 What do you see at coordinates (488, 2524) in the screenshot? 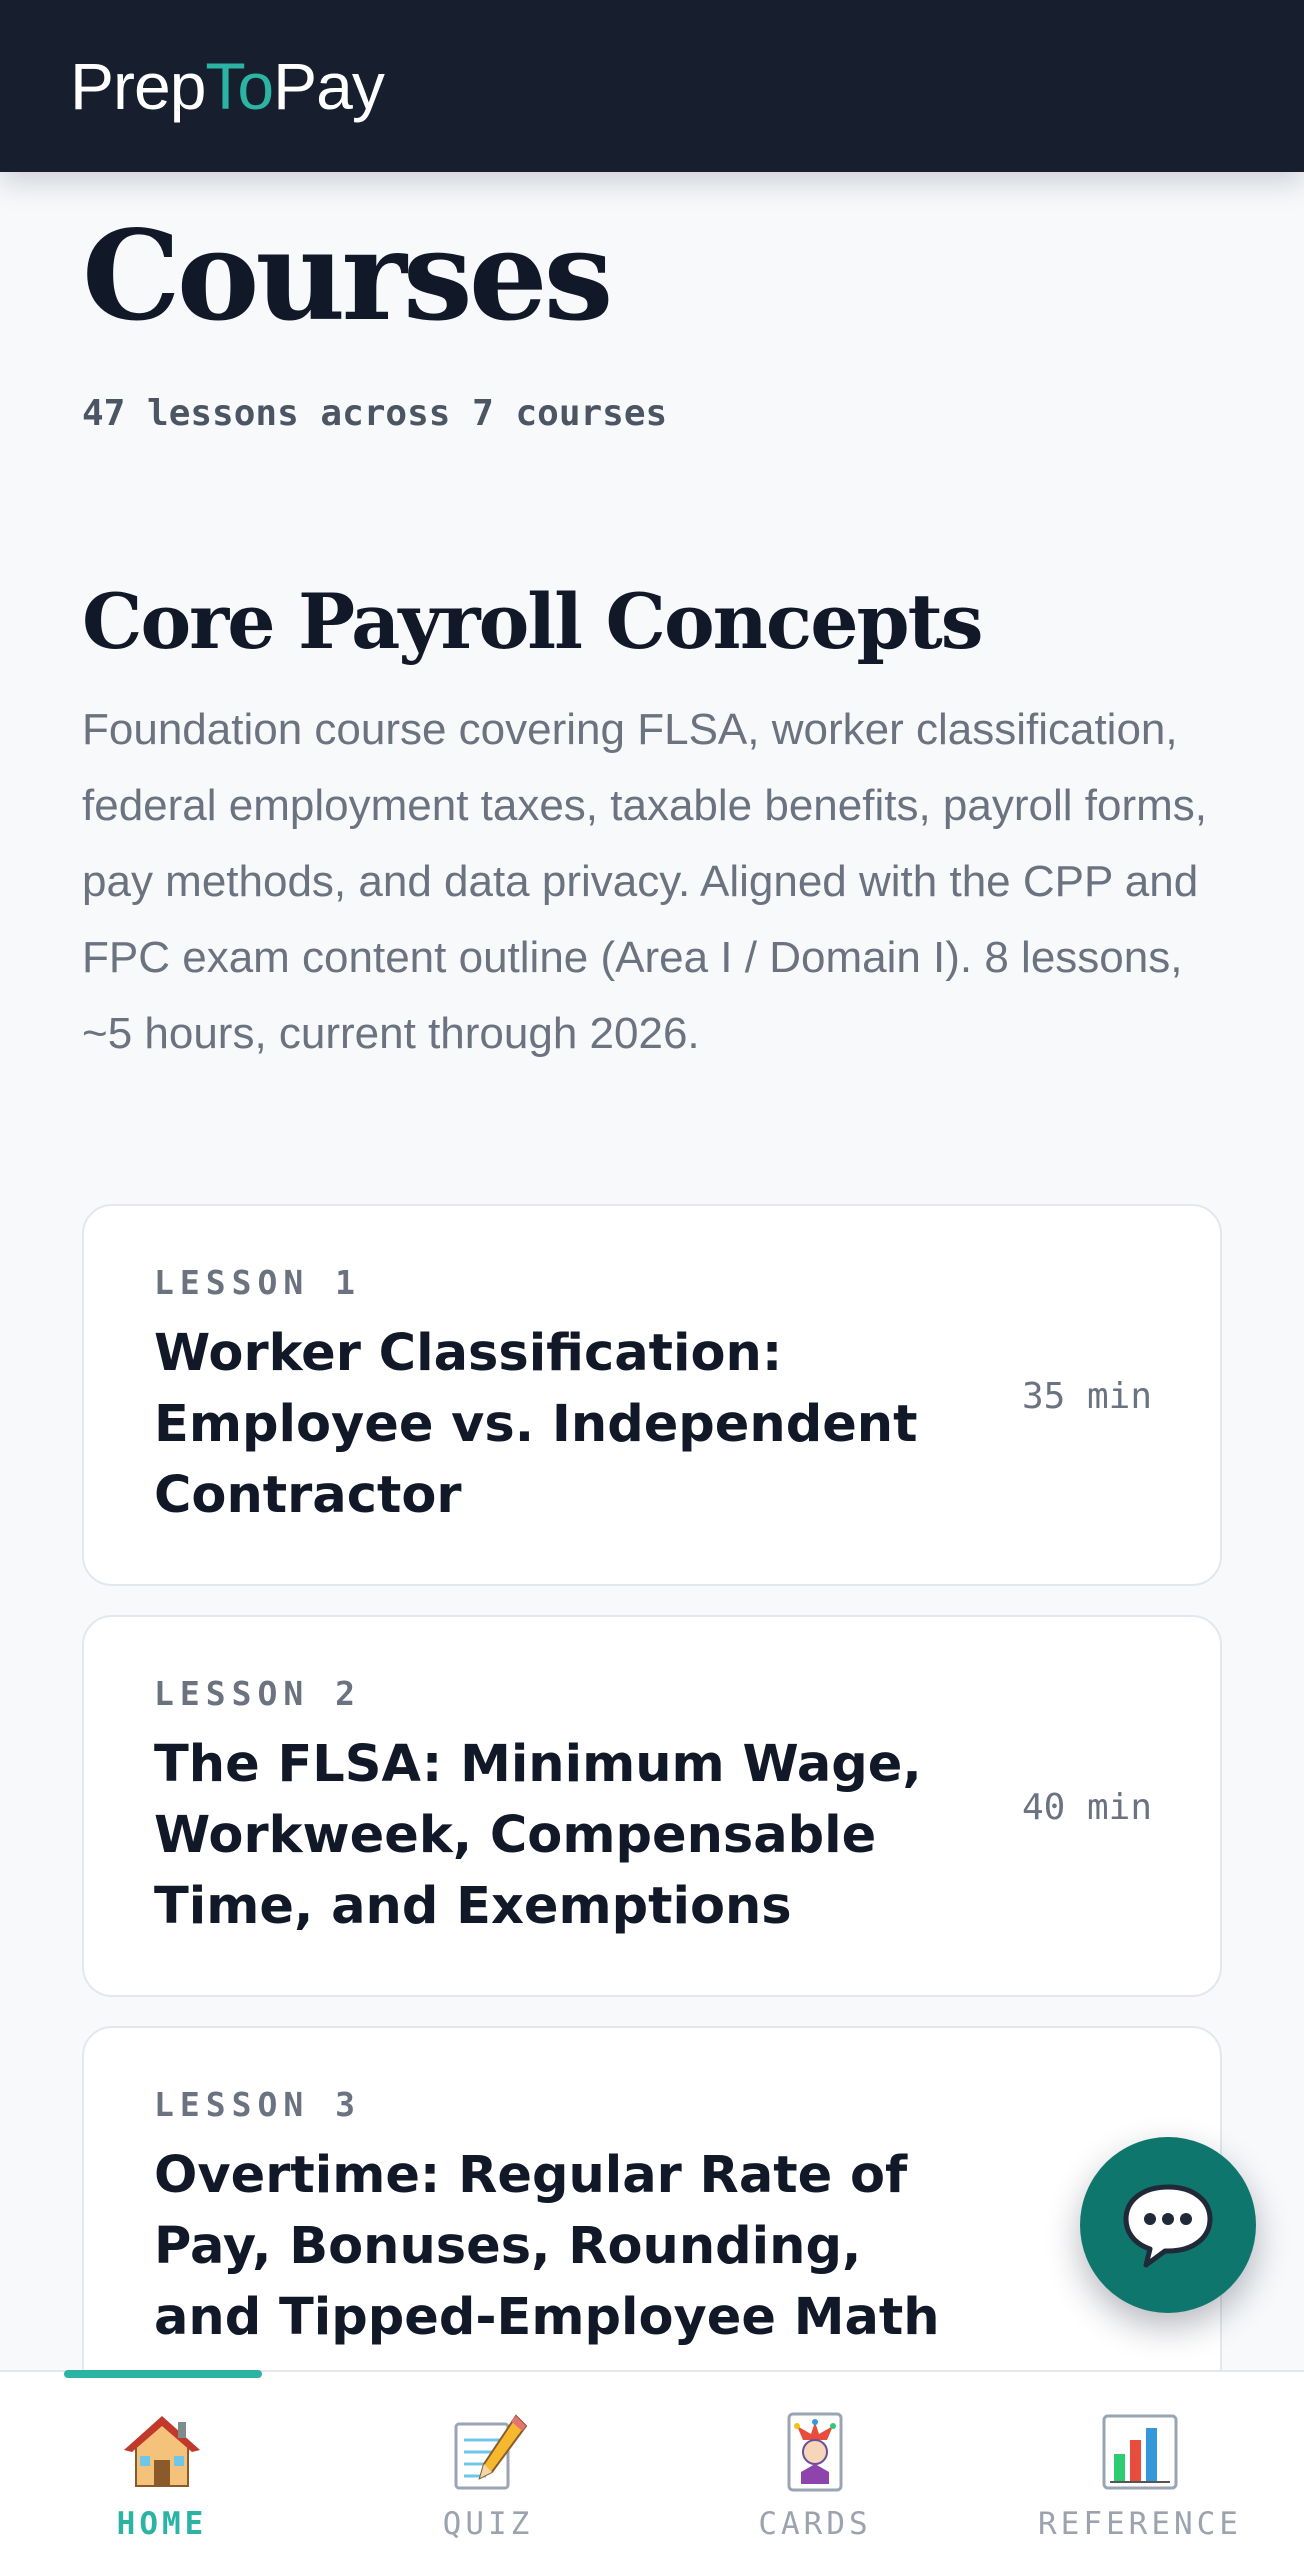
I see `nav-label-quiz: QUIZ` at bounding box center [488, 2524].